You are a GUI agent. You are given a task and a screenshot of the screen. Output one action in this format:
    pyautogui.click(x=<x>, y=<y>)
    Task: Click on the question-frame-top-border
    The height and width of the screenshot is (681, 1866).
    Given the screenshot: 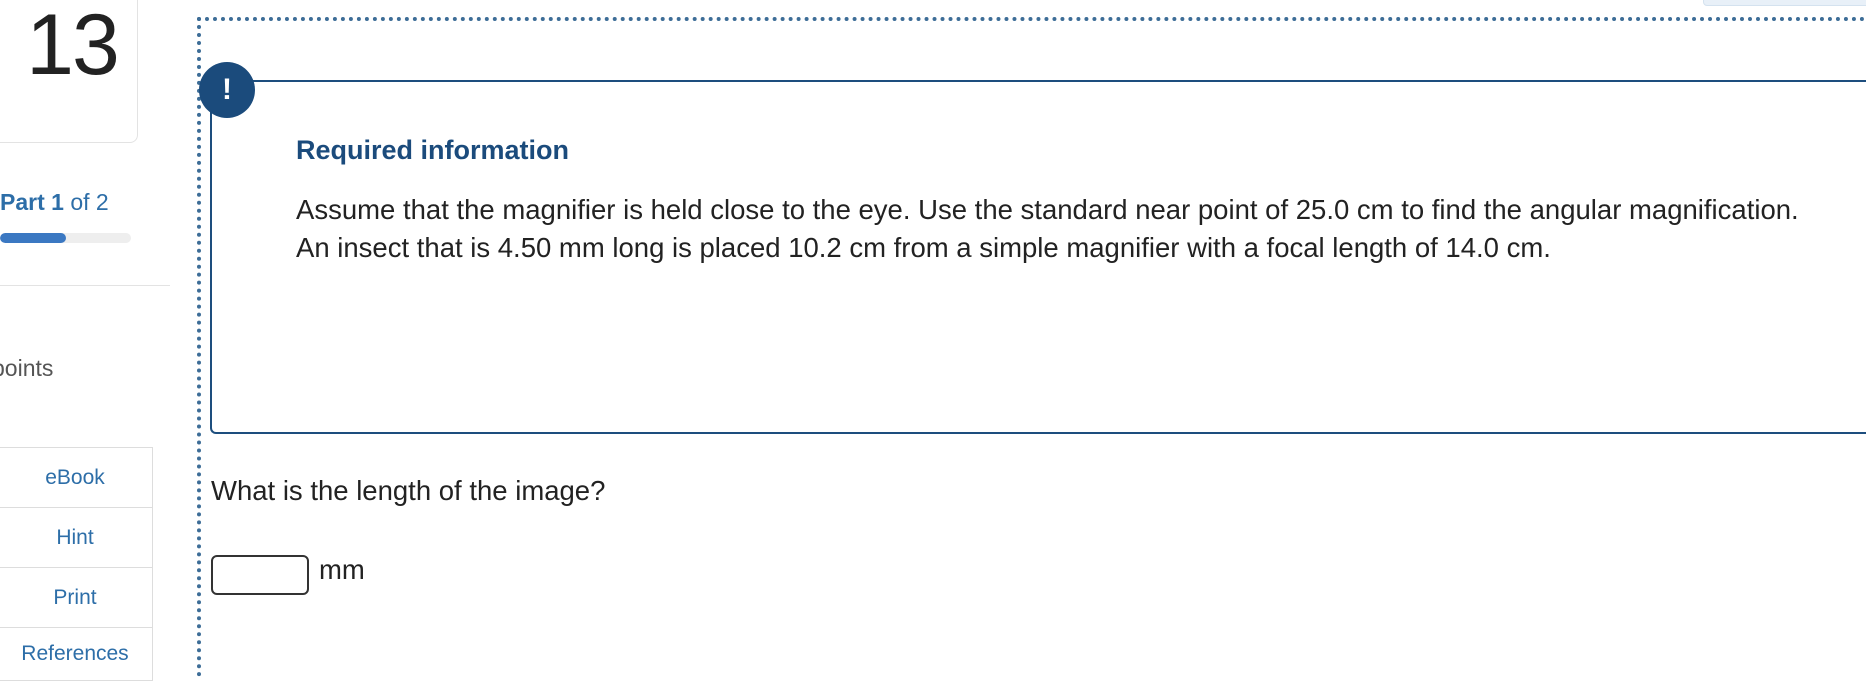 What is the action you would take?
    pyautogui.click(x=1031, y=19)
    